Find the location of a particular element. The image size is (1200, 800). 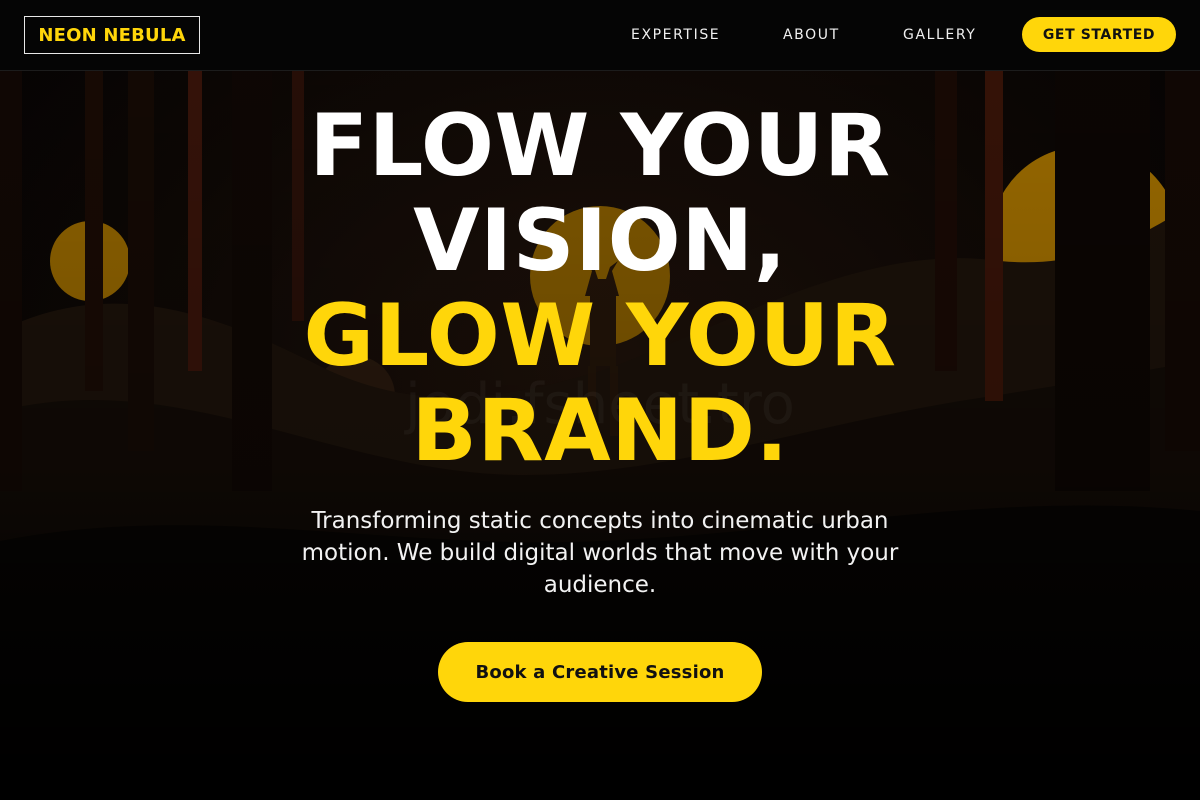

get-started-button: GET STARTED is located at coordinates (1099, 34).